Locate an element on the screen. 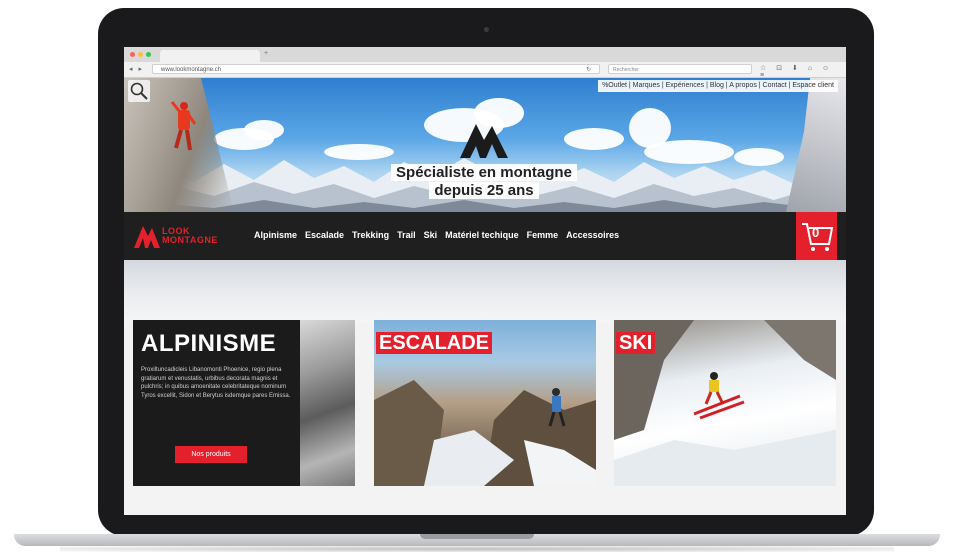 This screenshot has width=954, height=557. nav-item-trail: Trail is located at coordinates (406, 235).